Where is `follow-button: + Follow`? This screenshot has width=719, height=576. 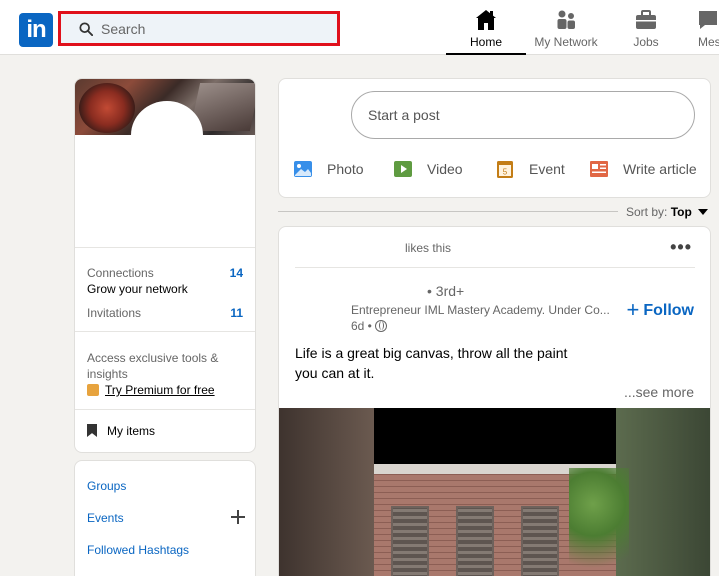 follow-button: + Follow is located at coordinates (660, 310).